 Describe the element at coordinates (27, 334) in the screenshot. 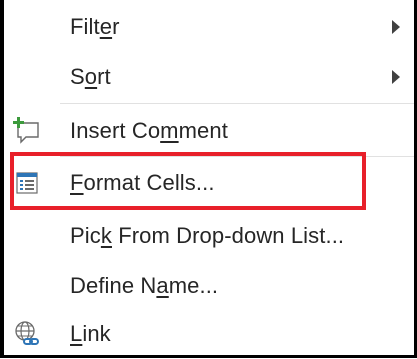

I see `link-icon` at that location.